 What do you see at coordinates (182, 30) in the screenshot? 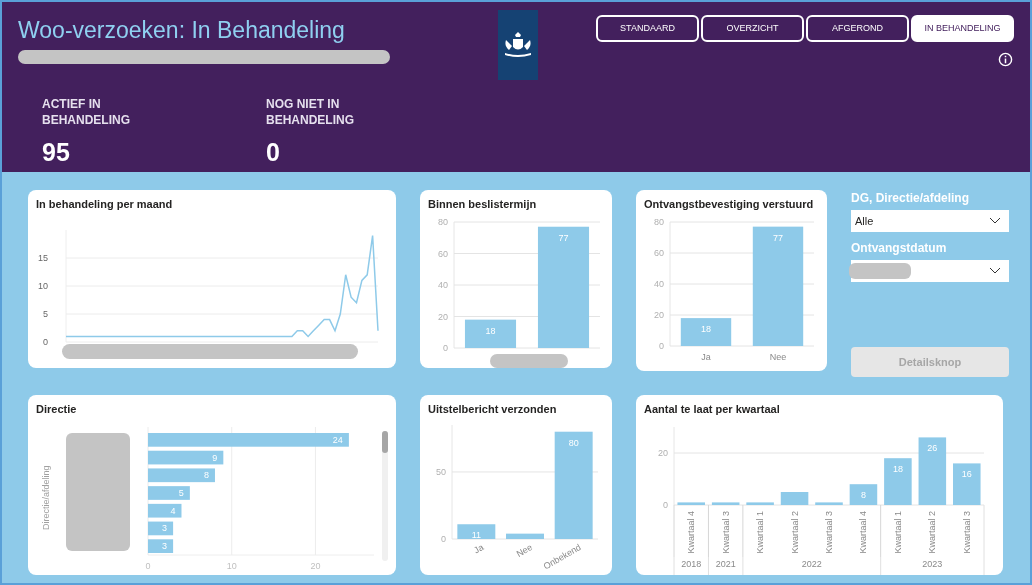
I see `page-title: Woo-verzoeken: In Behandeling` at bounding box center [182, 30].